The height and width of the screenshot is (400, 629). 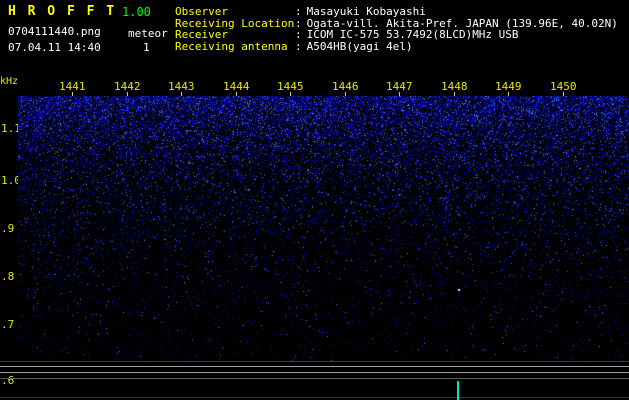 I want to click on sequence-number: 1, so click(x=146, y=47).